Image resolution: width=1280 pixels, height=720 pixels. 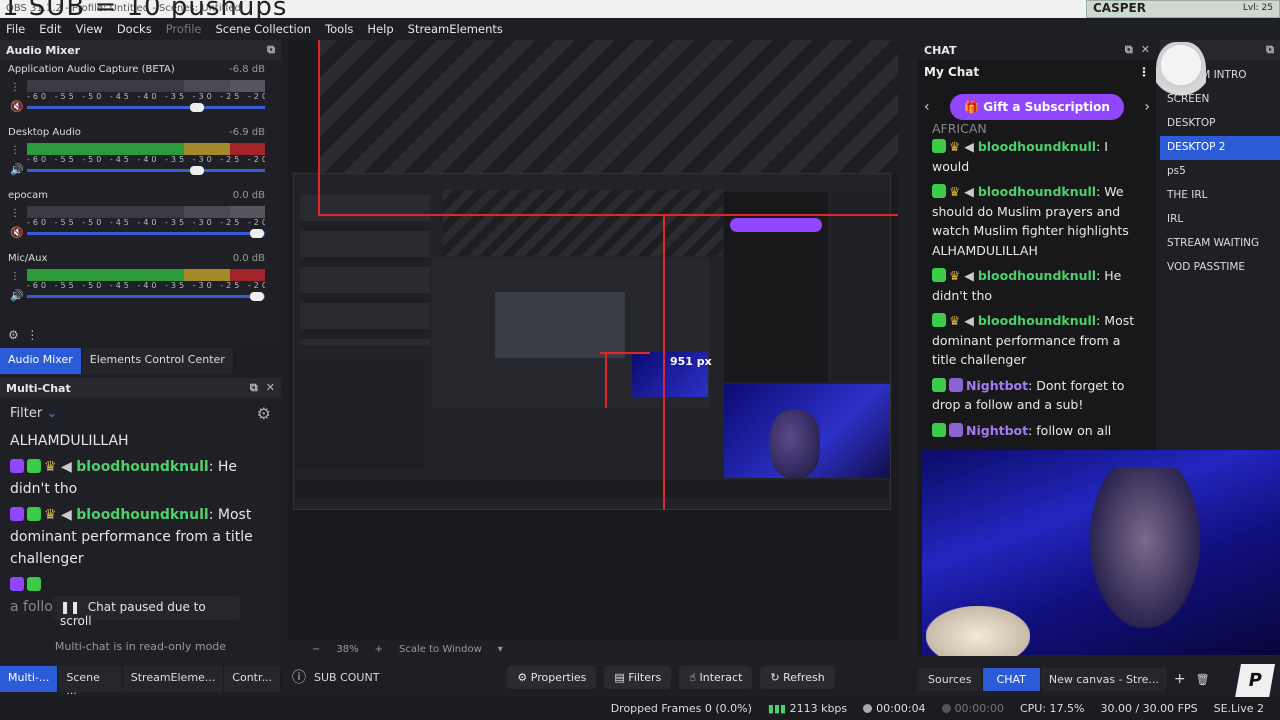 I want to click on menu-edit: Edit, so click(x=50, y=29).